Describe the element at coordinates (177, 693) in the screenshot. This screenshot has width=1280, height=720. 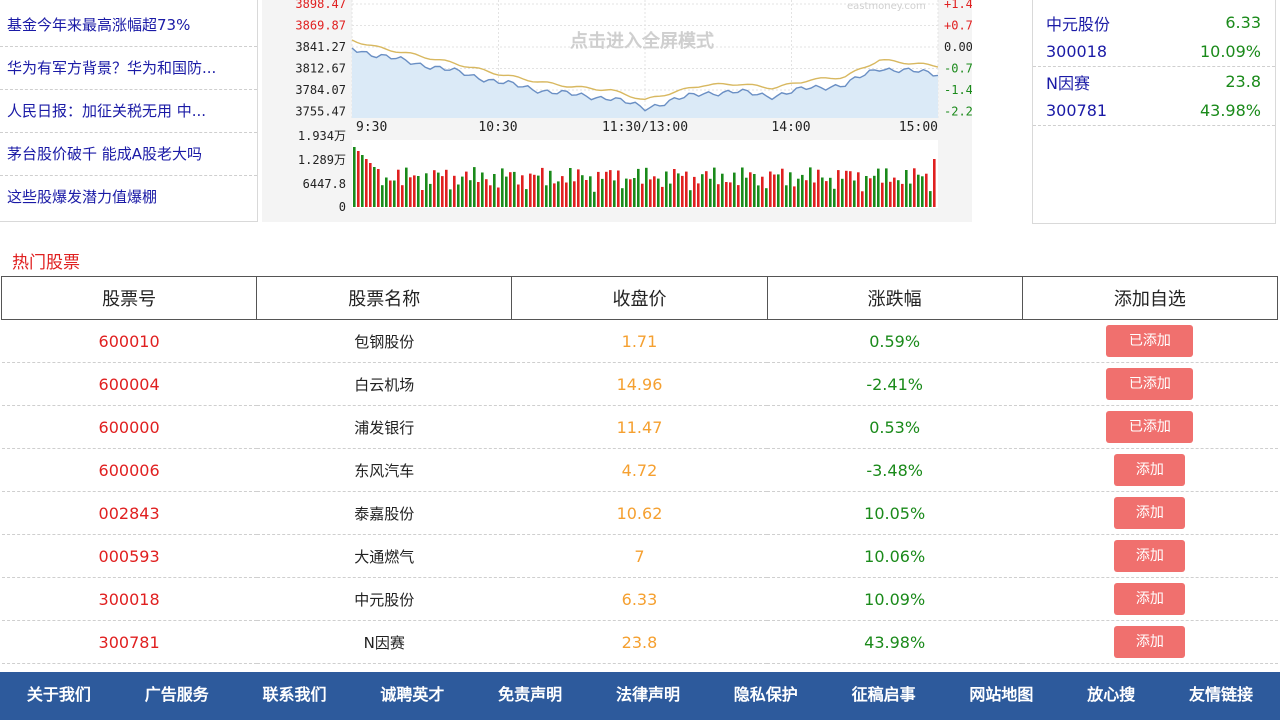
I see `footer-link-ads: 广告服务` at that location.